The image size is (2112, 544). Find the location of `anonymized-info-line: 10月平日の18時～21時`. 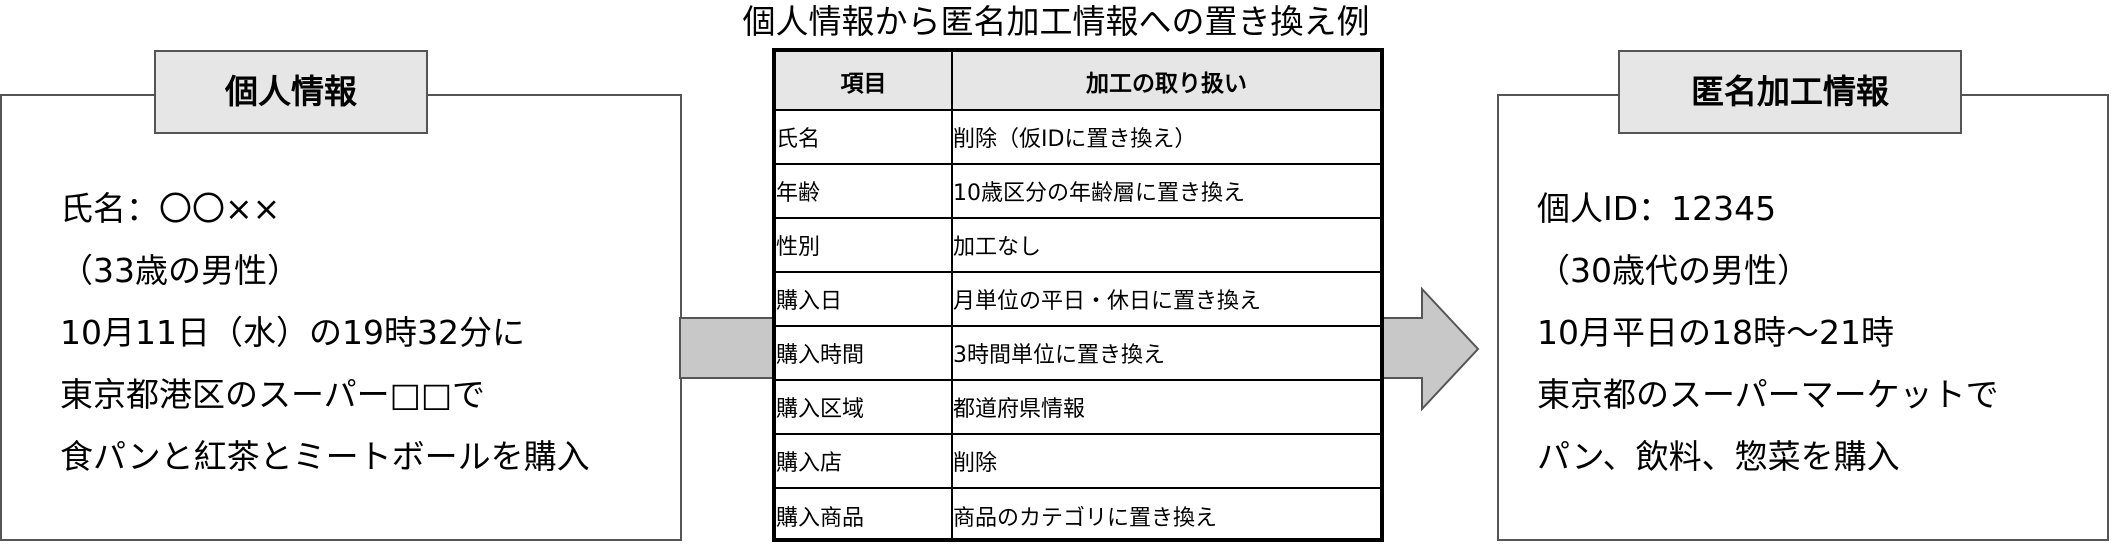

anonymized-info-line: 10月平日の18時～21時 is located at coordinates (1715, 332).